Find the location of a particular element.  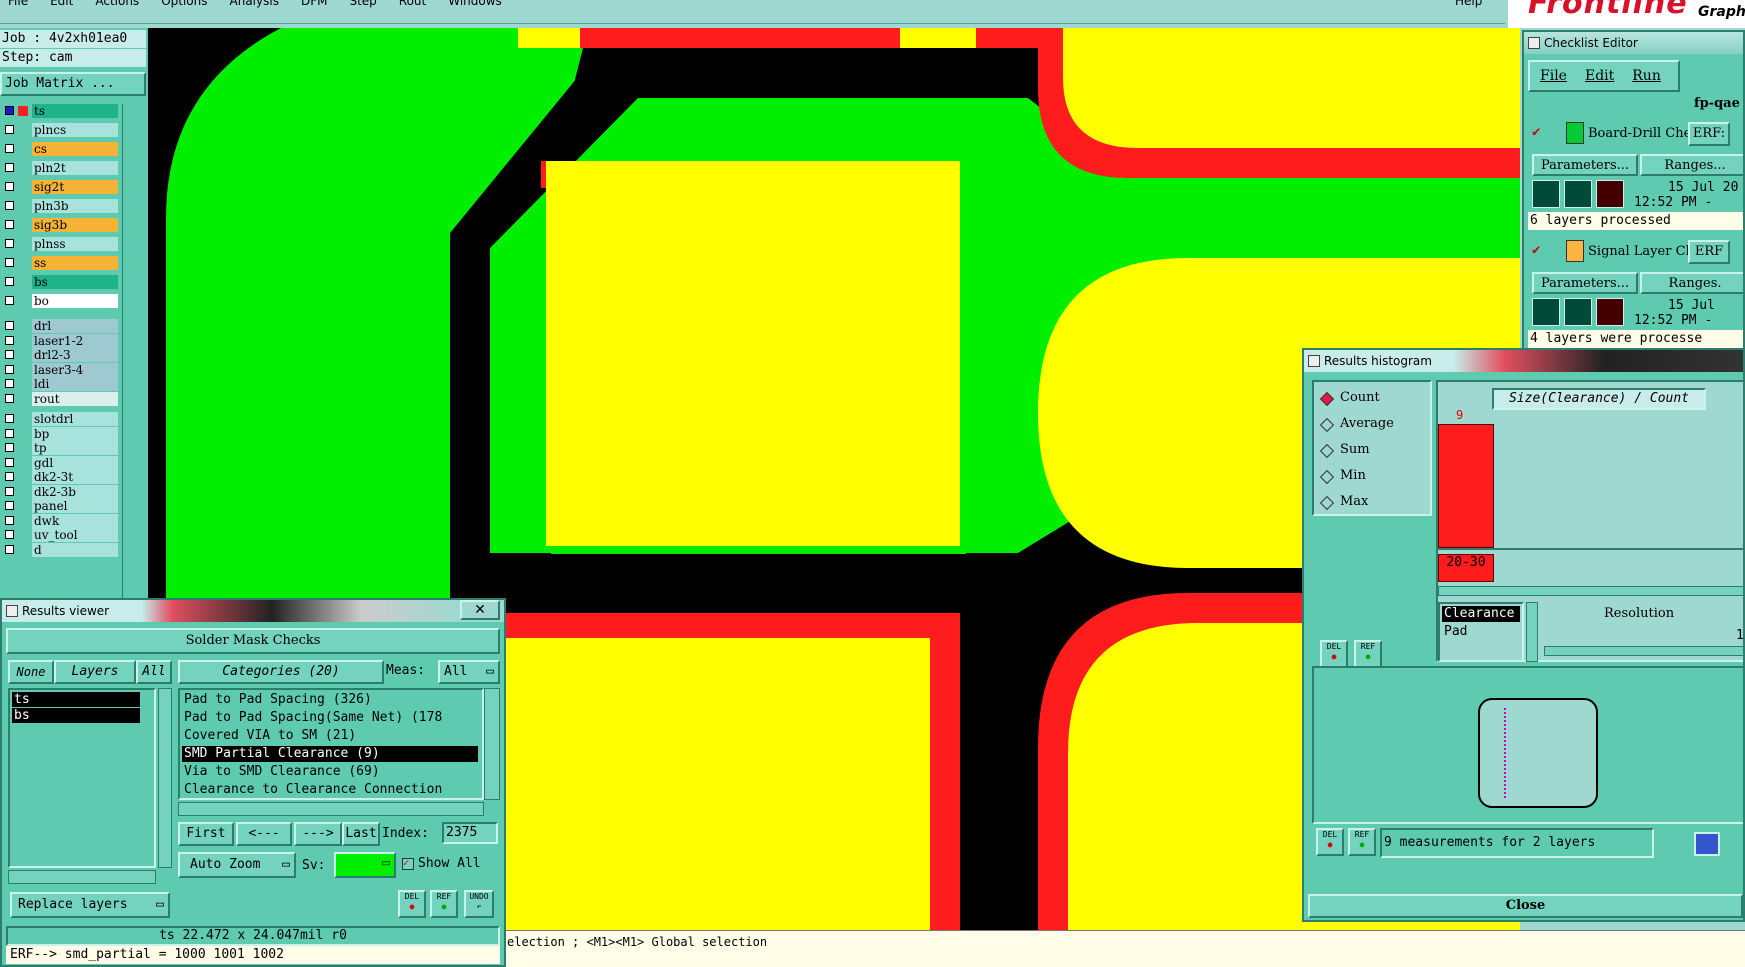

resolution-slider is located at coordinates (1643, 651).